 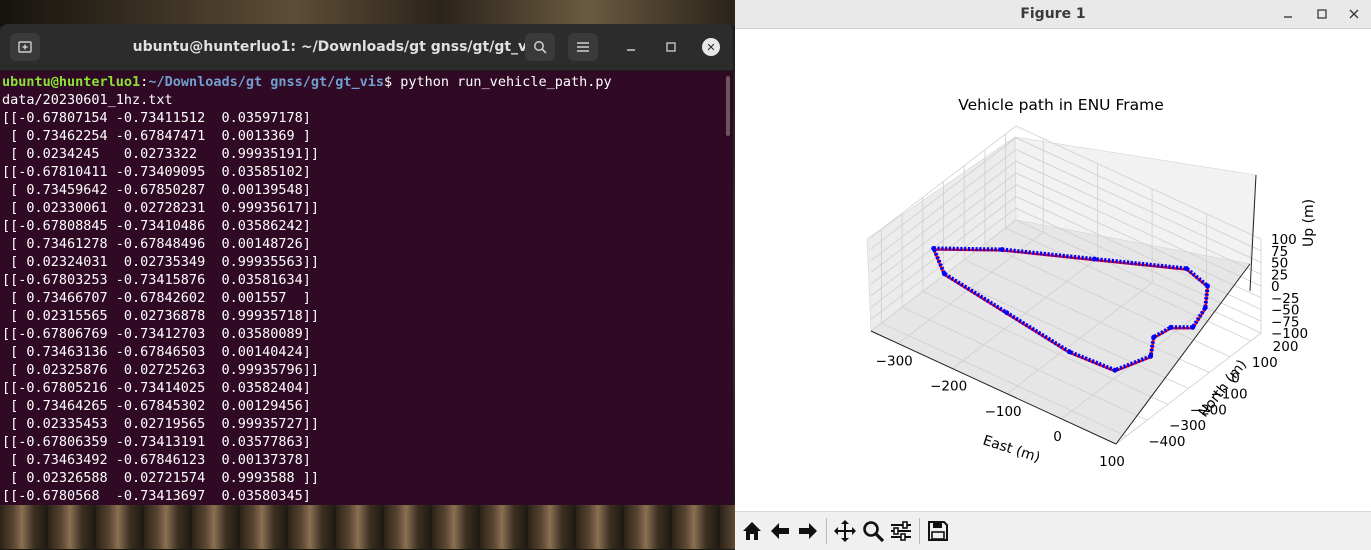 I want to click on z-axis-label: Up (m), so click(x=1309, y=223).